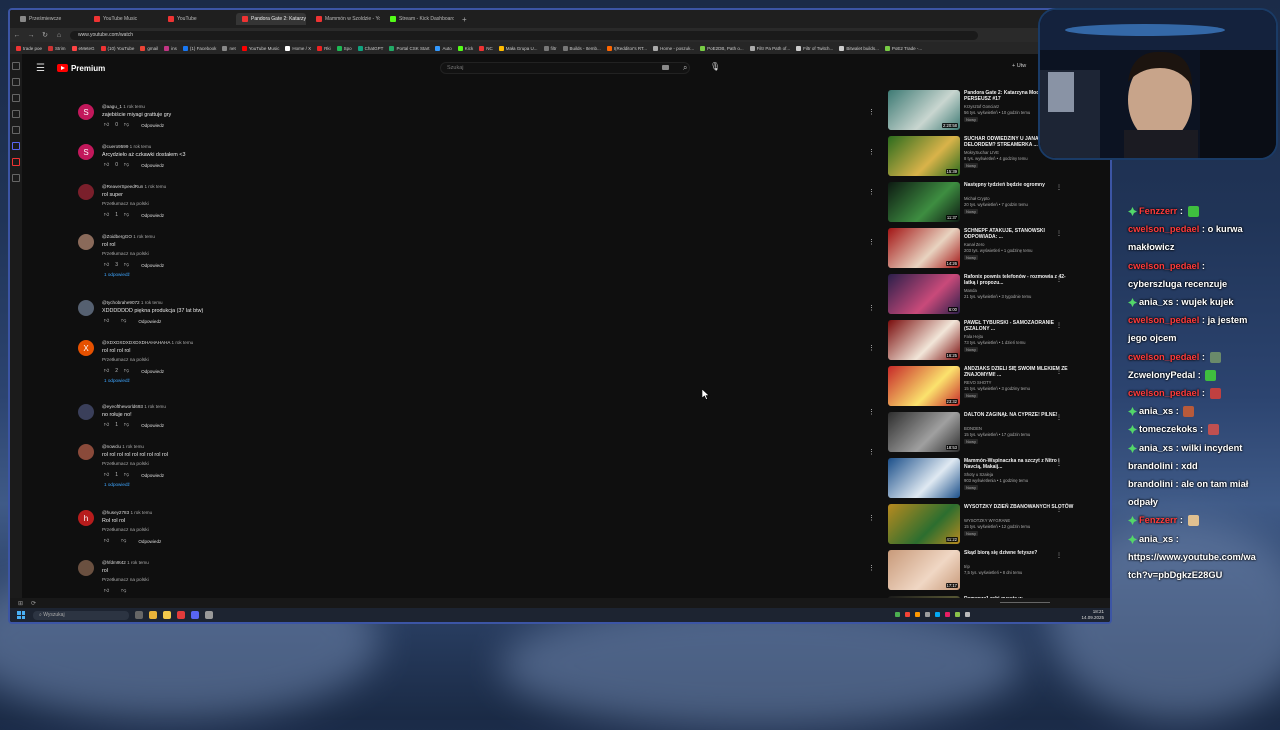 The image size is (1280, 730). I want to click on chat-username: tomeczekoks, so click(1168, 429).